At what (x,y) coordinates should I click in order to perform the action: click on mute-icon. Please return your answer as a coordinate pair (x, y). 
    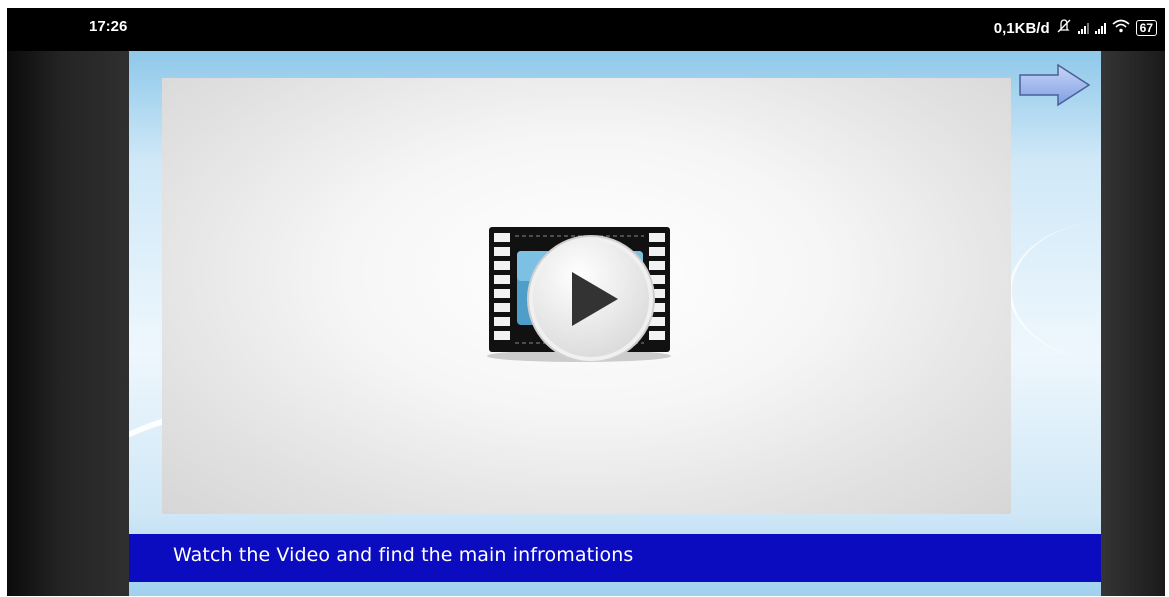
    Looking at the image, I should click on (1064, 28).